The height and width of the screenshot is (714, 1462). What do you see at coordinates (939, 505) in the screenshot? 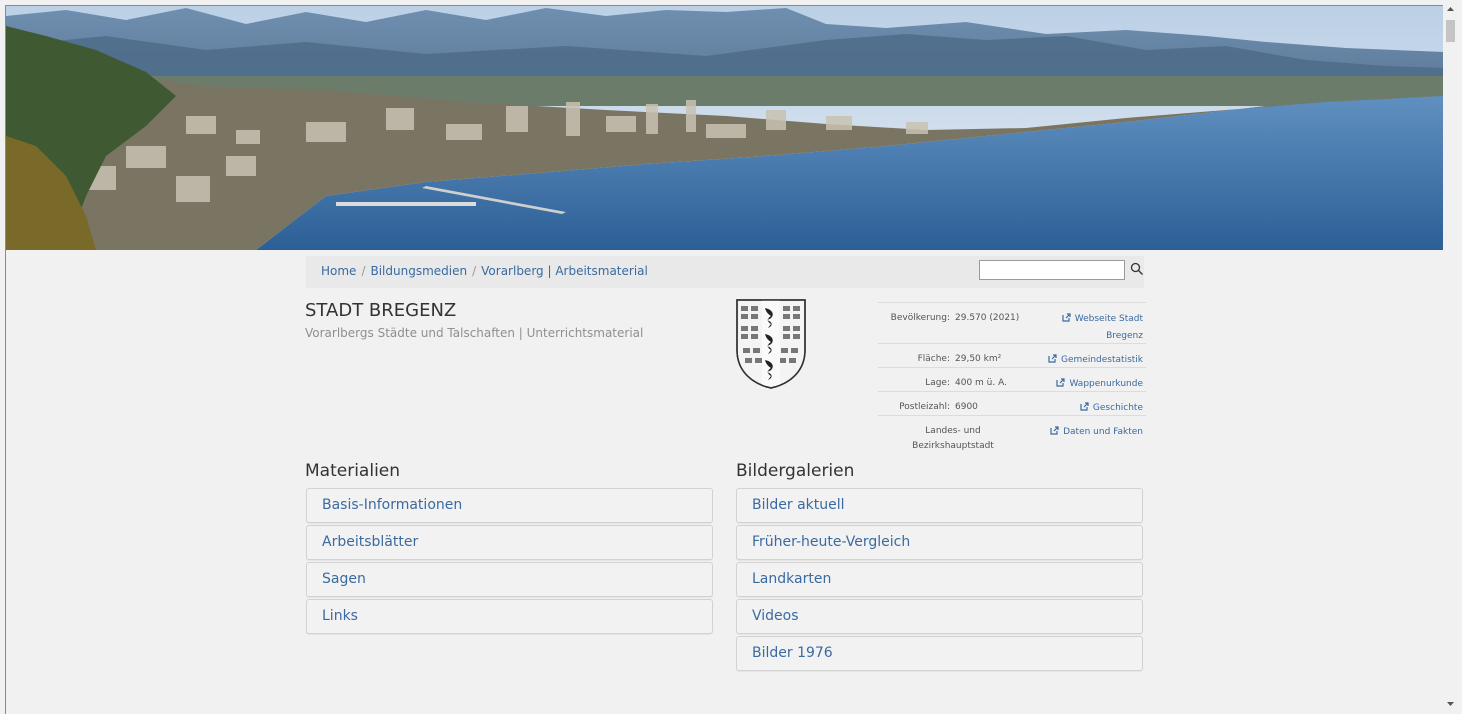
I see `list-item: Bilder aktuell` at bounding box center [939, 505].